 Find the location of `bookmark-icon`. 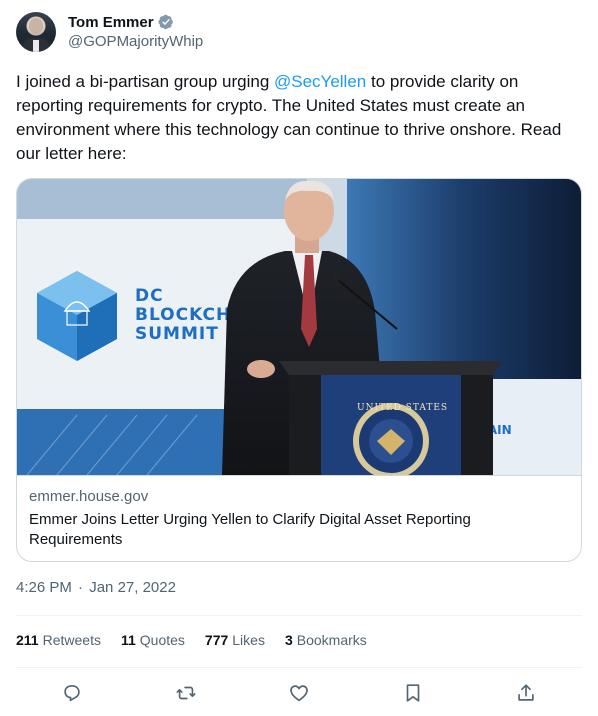

bookmark-icon is located at coordinates (412, 693).